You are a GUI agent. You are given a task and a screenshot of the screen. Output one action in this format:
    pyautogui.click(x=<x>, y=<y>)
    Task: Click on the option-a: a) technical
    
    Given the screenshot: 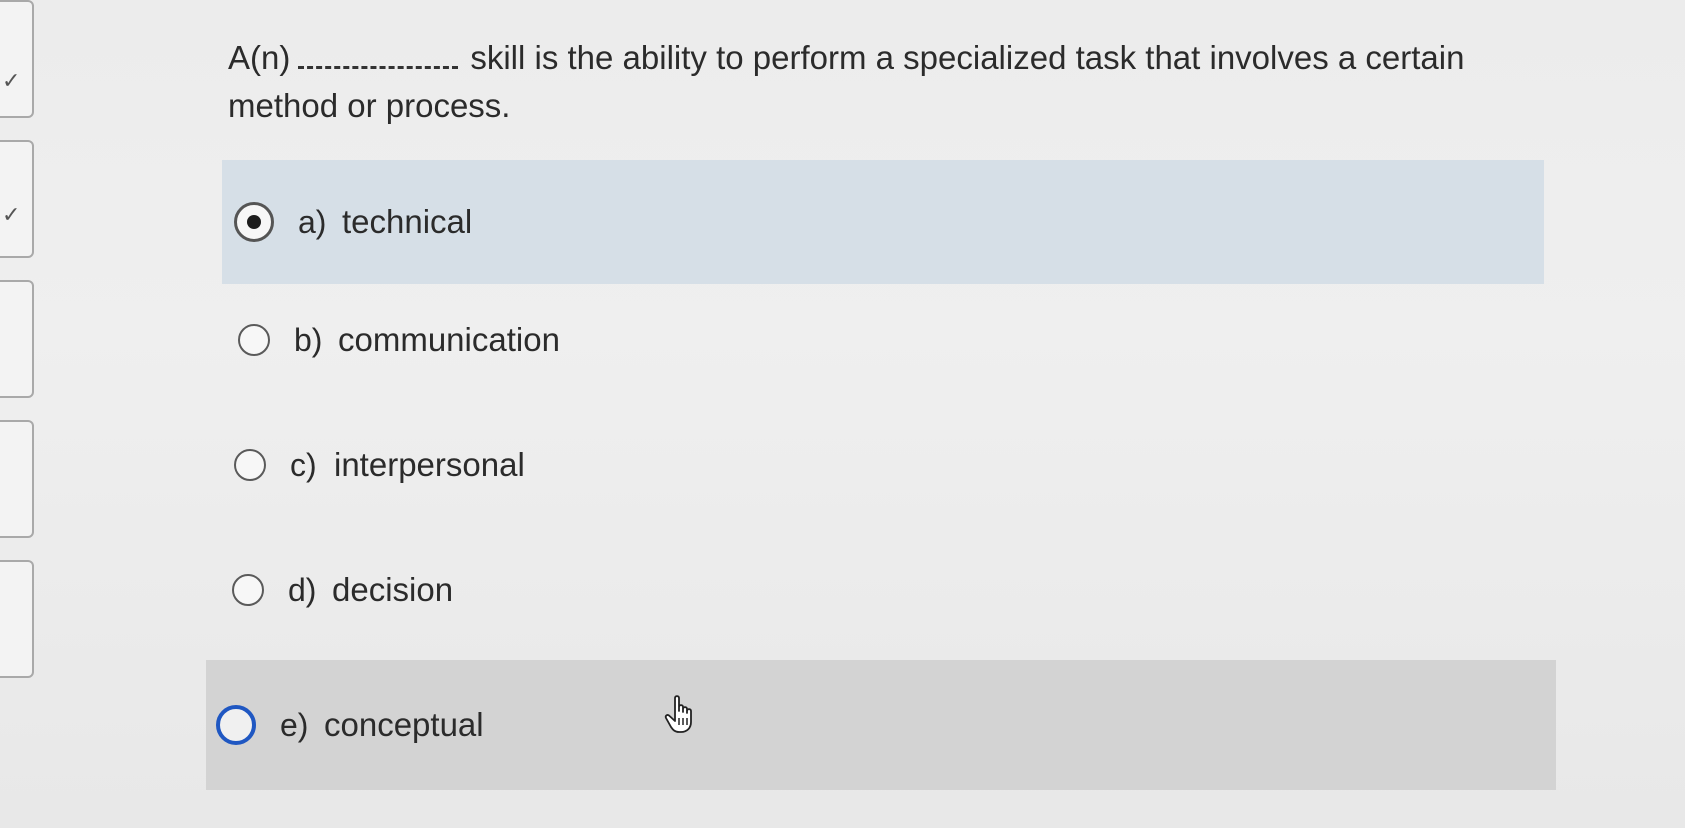 What is the action you would take?
    pyautogui.click(x=883, y=222)
    